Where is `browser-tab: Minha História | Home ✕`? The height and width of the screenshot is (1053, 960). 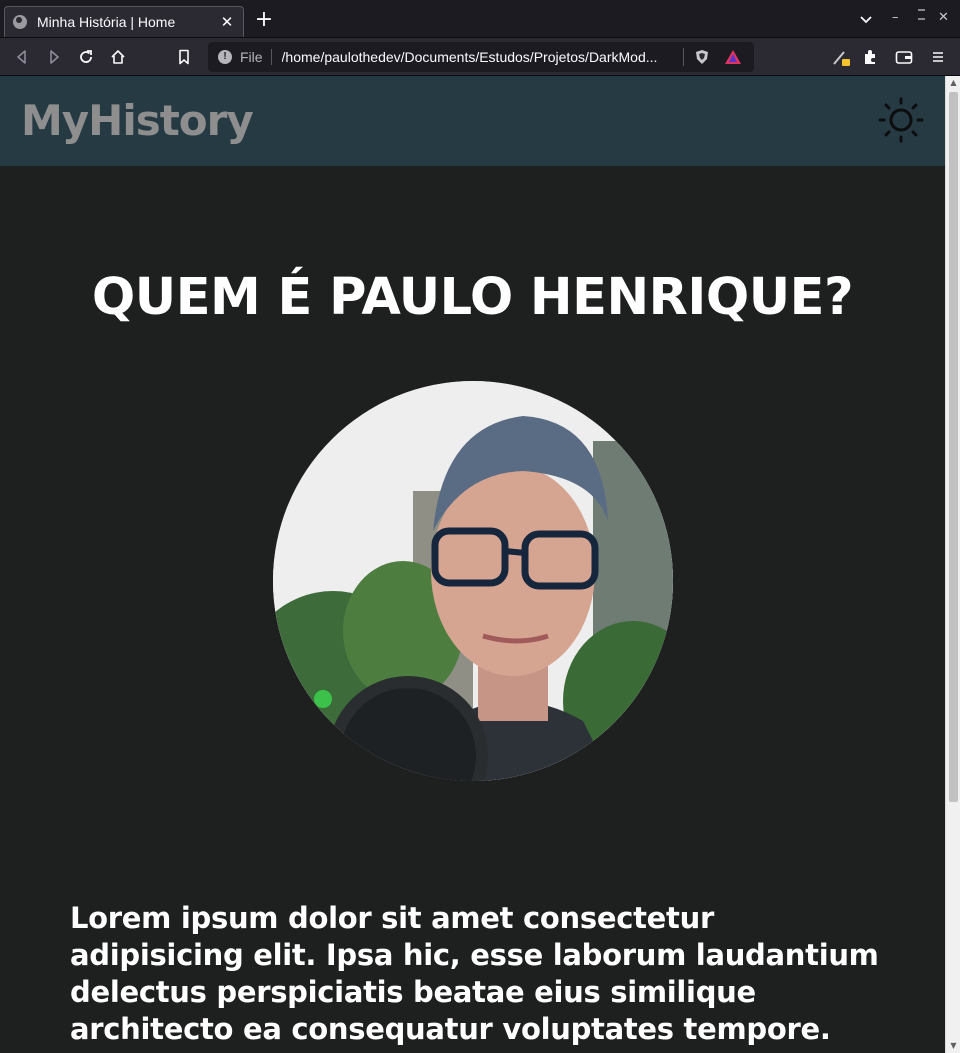
browser-tab: Minha História | Home ✕ is located at coordinates (124, 21).